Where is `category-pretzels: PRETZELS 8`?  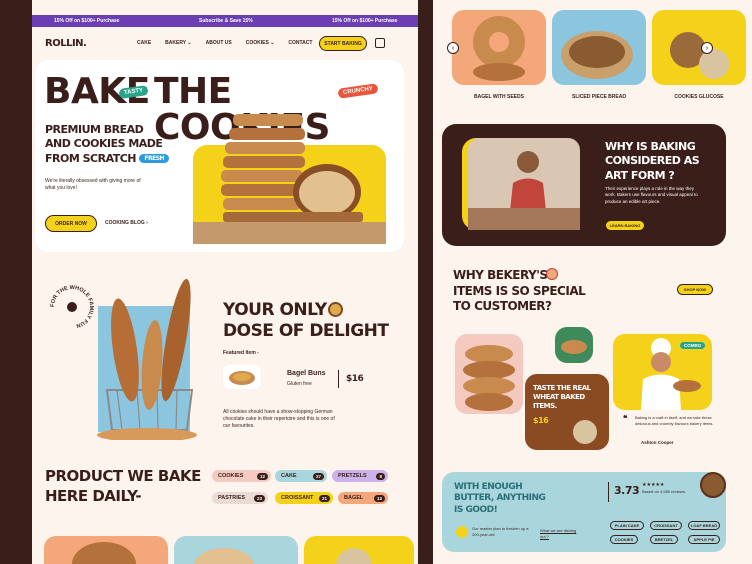
category-pretzels: PRETZELS 8 is located at coordinates (360, 476).